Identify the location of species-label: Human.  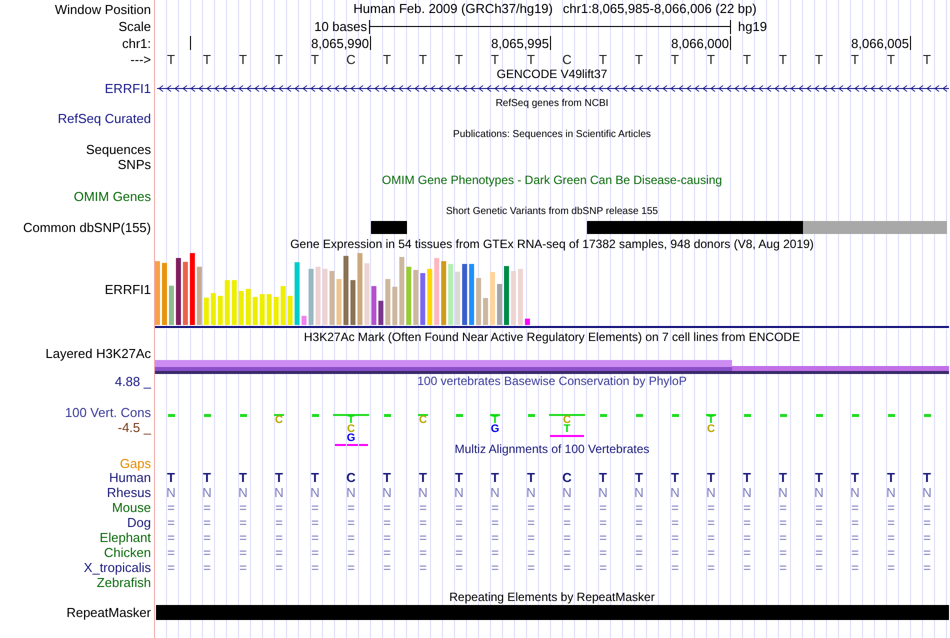
(130, 477).